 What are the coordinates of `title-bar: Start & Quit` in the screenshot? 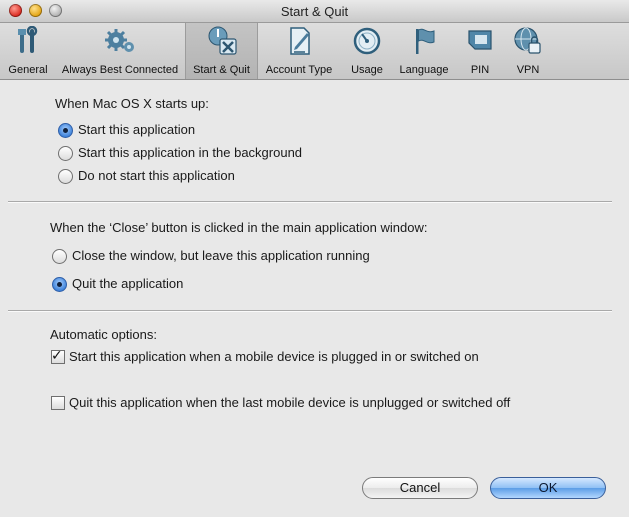 It's located at (314, 11).